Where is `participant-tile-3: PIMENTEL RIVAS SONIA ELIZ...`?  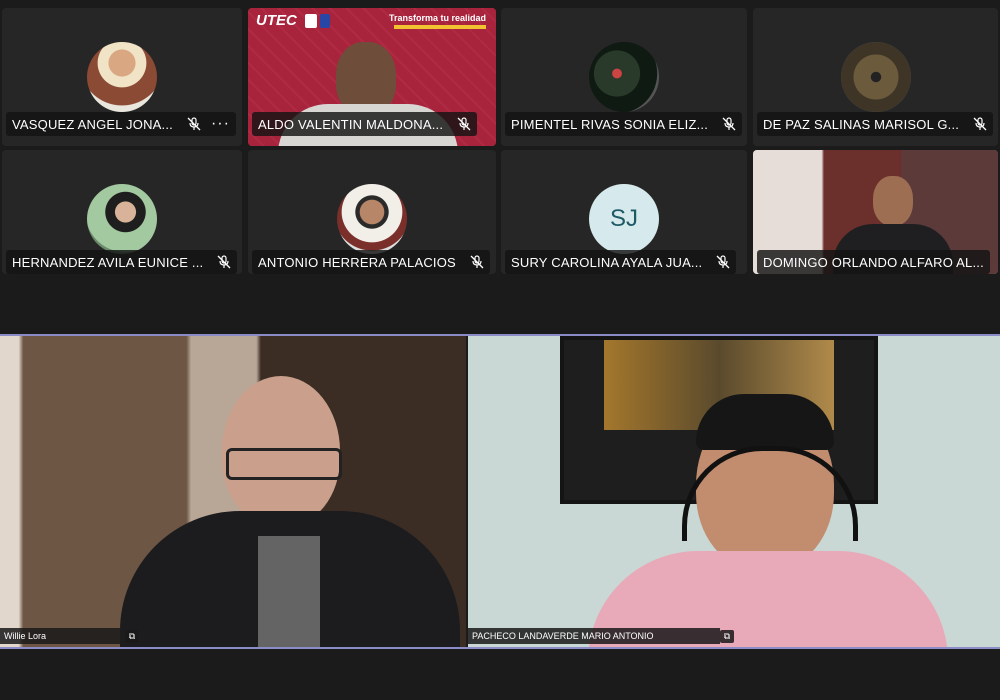
participant-tile-3: PIMENTEL RIVAS SONIA ELIZ... is located at coordinates (624, 77).